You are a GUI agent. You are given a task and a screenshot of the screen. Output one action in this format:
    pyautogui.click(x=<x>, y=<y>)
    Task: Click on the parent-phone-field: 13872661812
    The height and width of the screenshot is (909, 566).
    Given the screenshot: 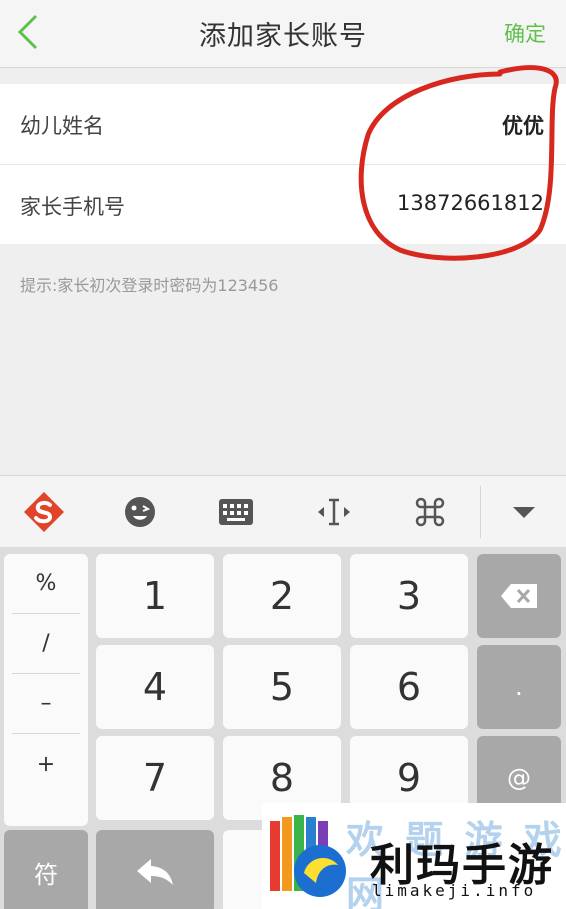 What is the action you would take?
    pyautogui.click(x=470, y=203)
    